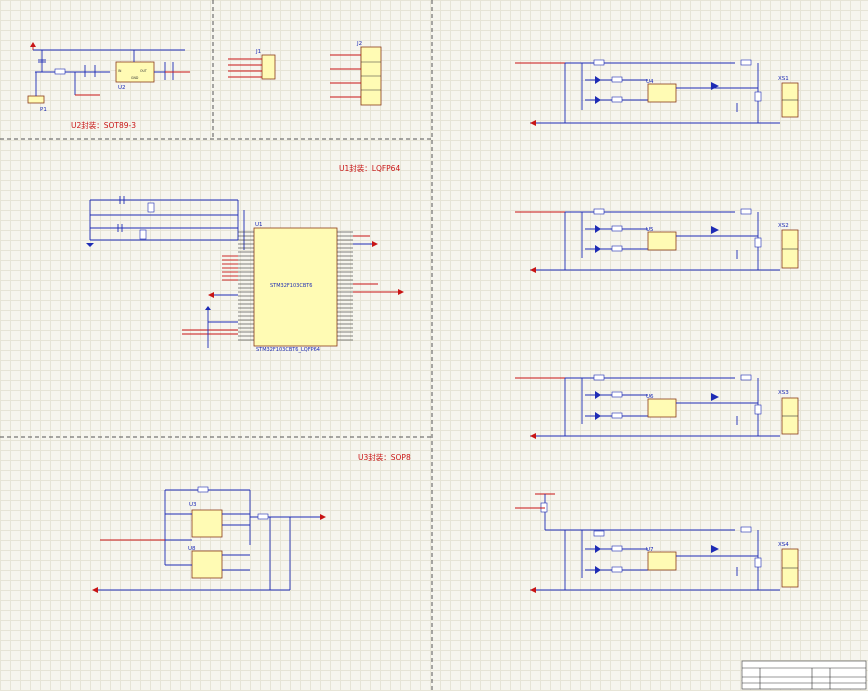  I want to click on driver-a-ref: U3, so click(193, 505).